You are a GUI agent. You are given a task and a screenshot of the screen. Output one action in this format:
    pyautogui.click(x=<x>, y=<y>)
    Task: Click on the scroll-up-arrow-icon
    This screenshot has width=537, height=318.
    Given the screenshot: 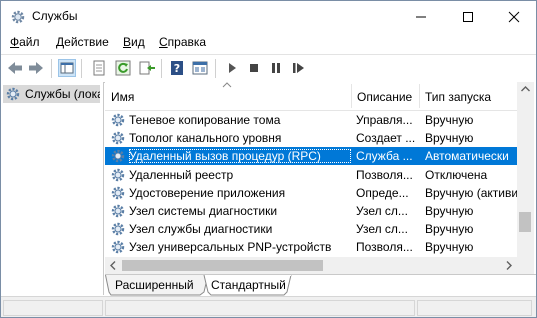 What is the action you would take?
    pyautogui.click(x=525, y=89)
    